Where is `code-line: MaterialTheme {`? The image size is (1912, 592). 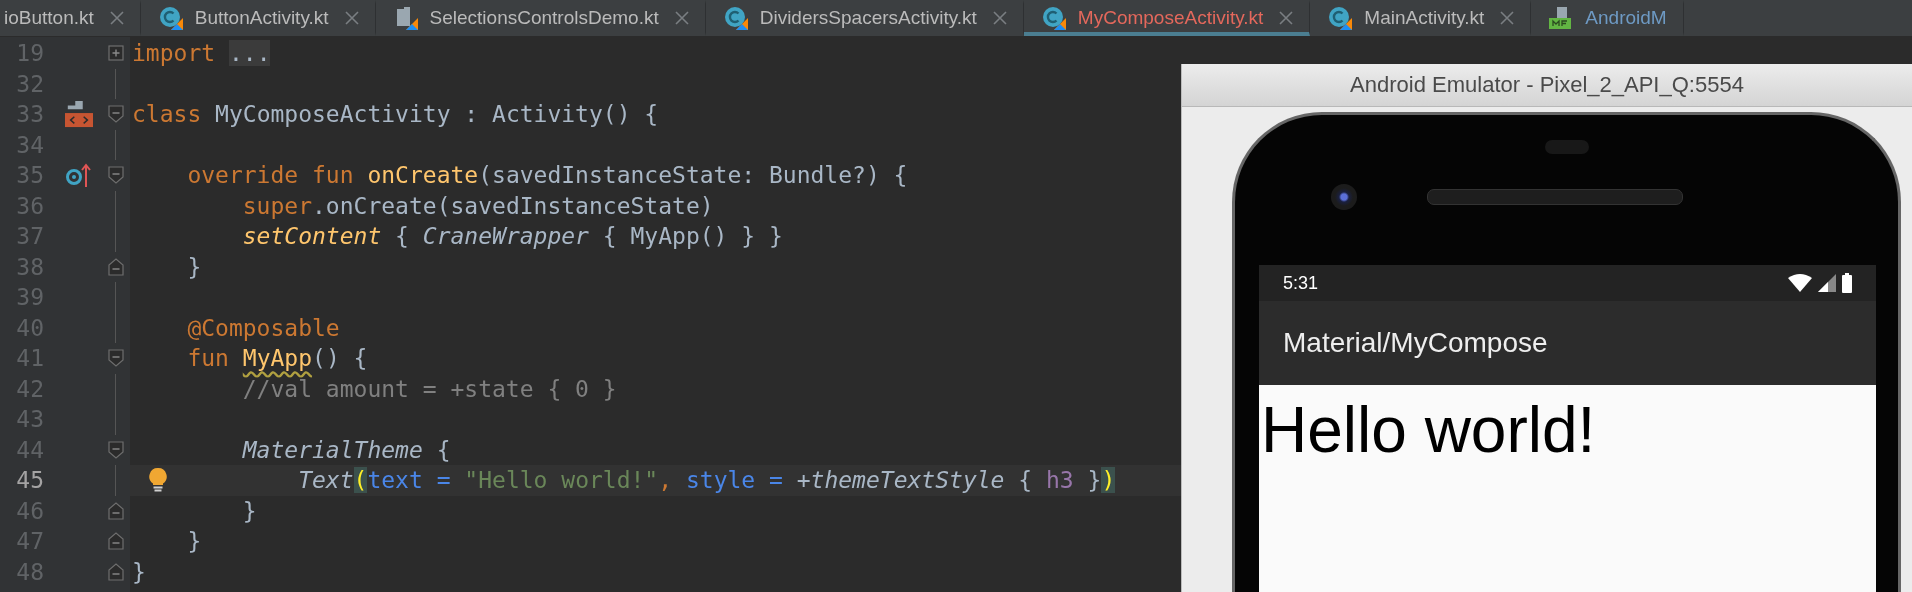 code-line: MaterialTheme { is located at coordinates (346, 449).